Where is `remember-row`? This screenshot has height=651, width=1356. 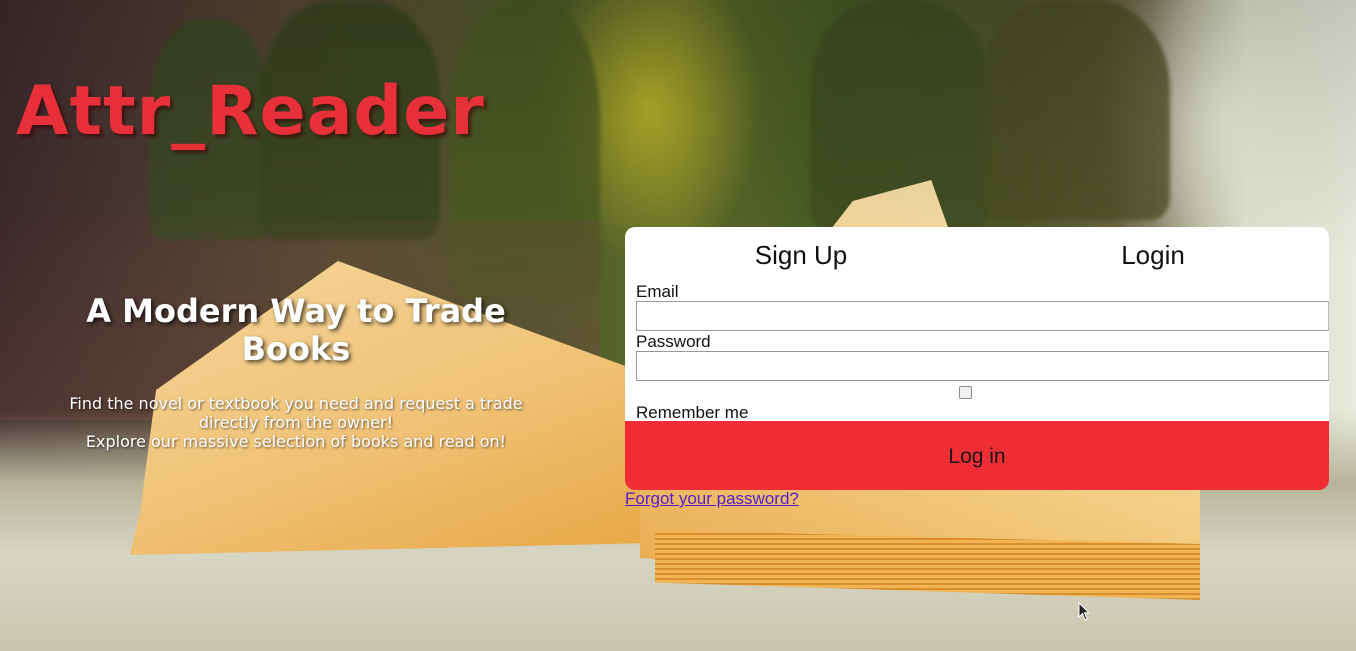
remember-row is located at coordinates (977, 392).